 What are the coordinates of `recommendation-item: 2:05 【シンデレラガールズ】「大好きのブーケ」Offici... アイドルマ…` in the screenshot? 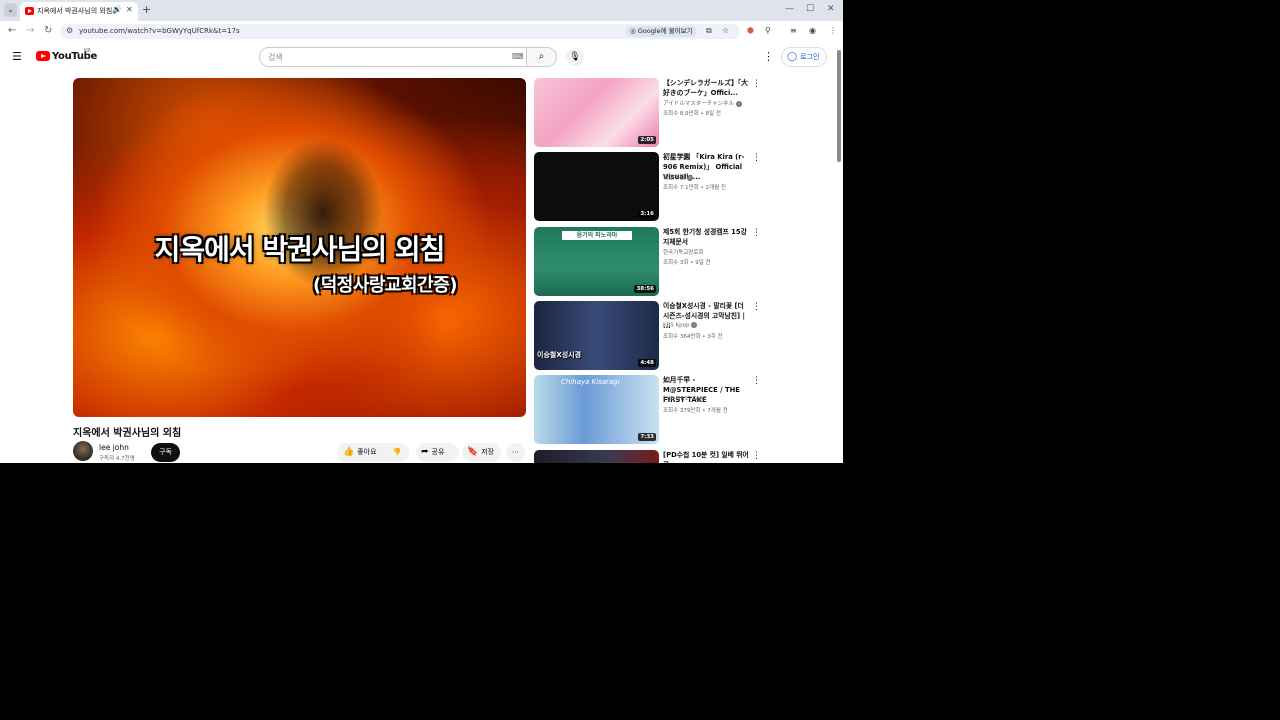 It's located at (649, 113).